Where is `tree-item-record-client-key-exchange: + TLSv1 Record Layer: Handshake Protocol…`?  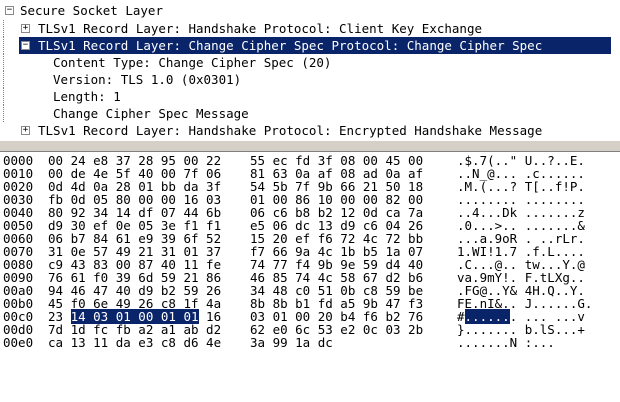
tree-item-record-client-key-exchange: + TLSv1 Record Layer: Handshake Protocol… is located at coordinates (310, 28).